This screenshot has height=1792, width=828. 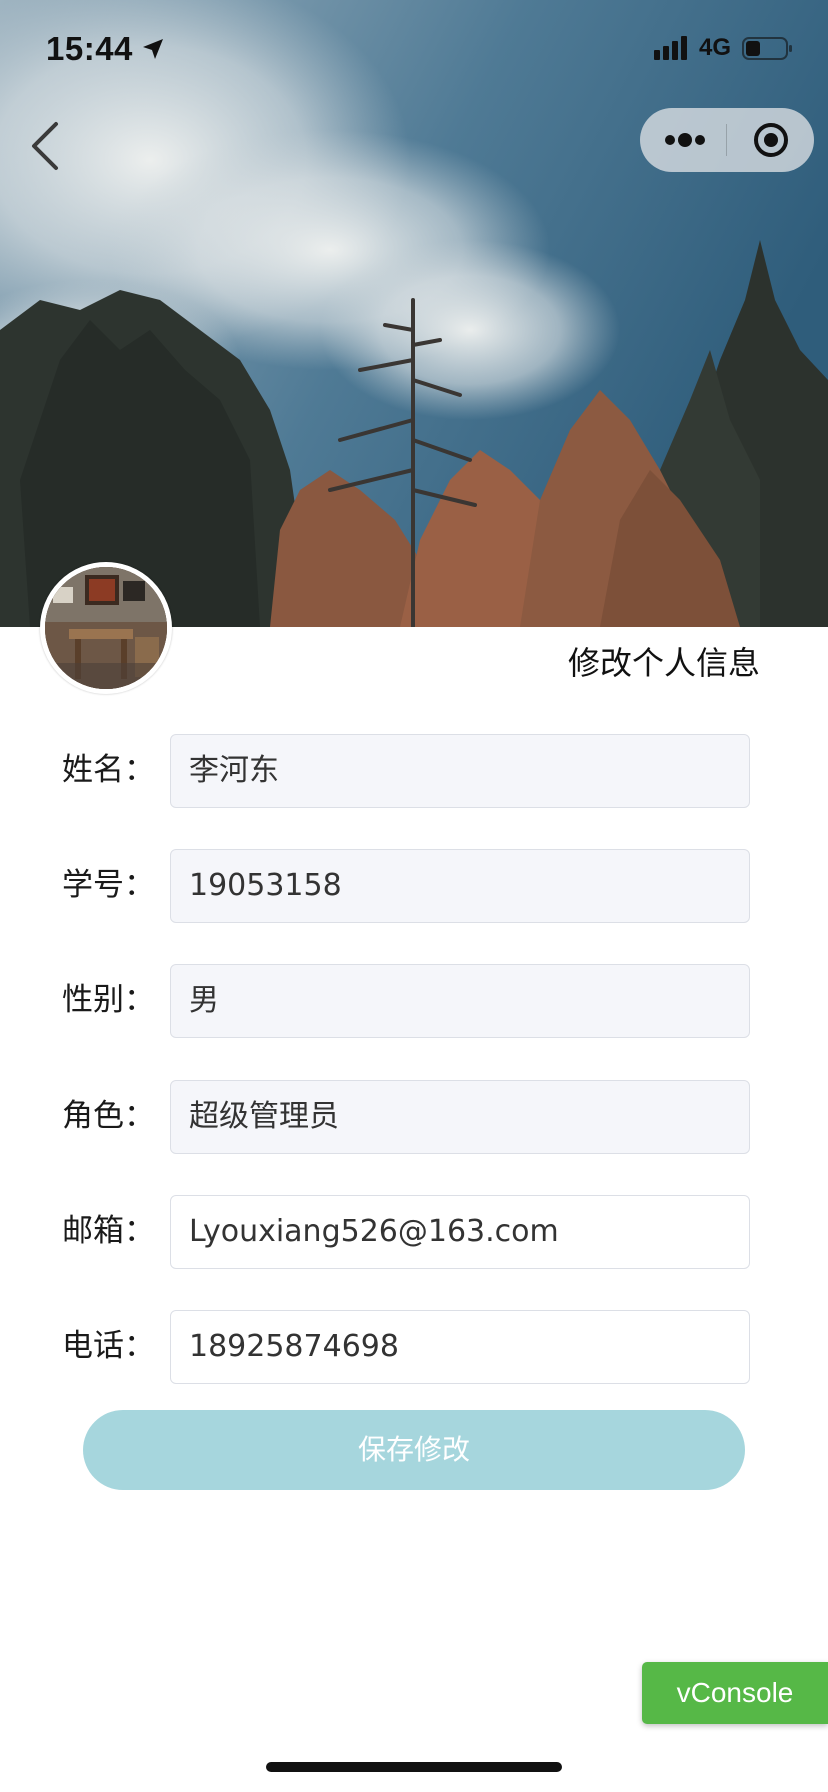 What do you see at coordinates (460, 886) in the screenshot?
I see `student-id-field: 19053158` at bounding box center [460, 886].